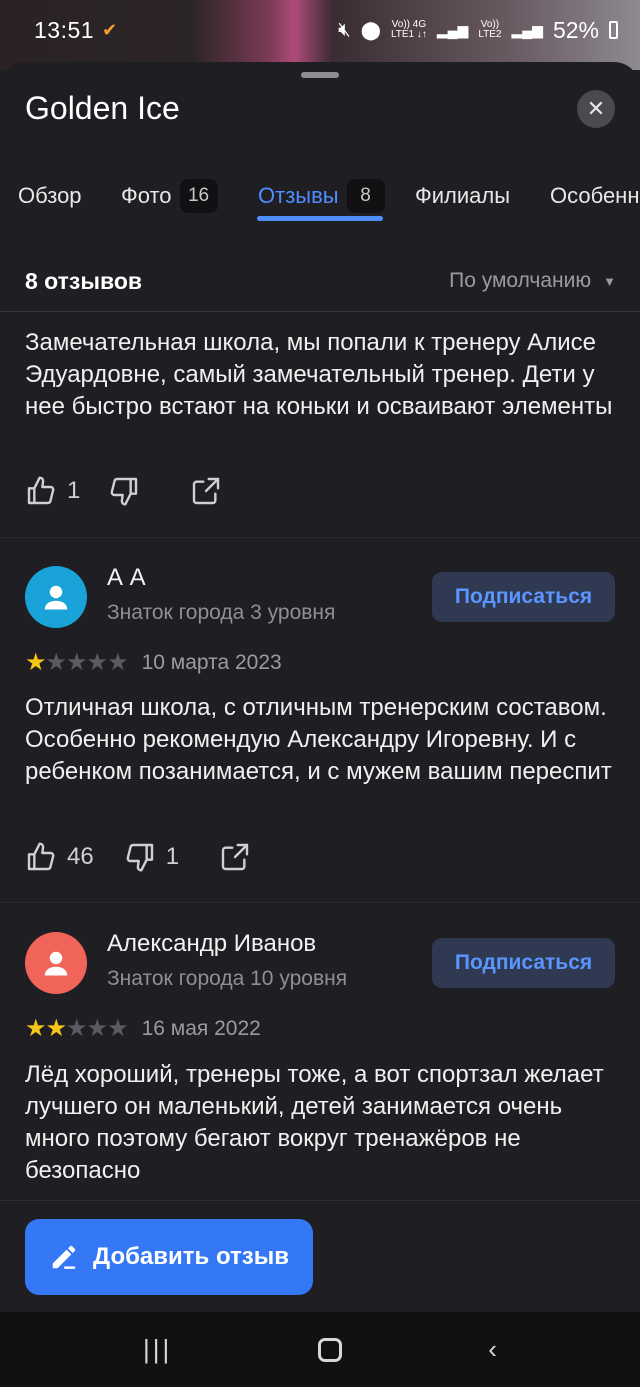 This screenshot has height=1387, width=640. What do you see at coordinates (520, 280) in the screenshot?
I see `sort-label: По умолчанию` at bounding box center [520, 280].